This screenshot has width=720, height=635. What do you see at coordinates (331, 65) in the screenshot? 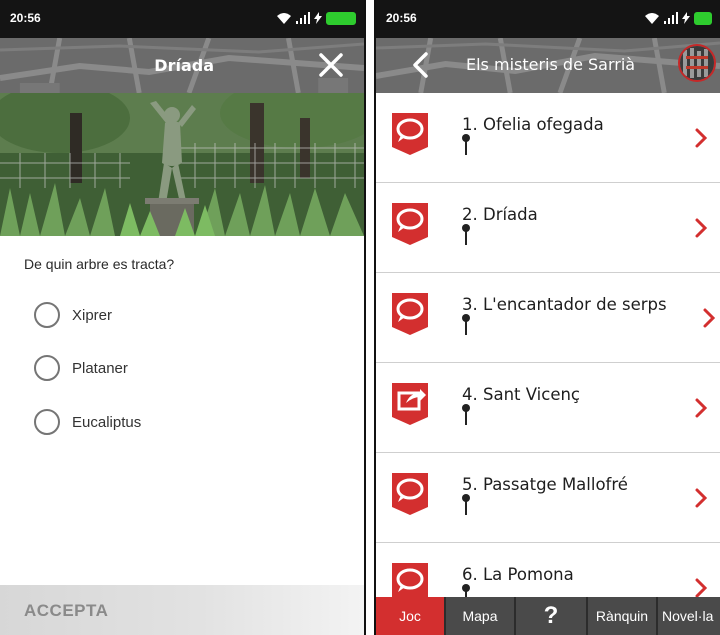
I see `close-icon` at bounding box center [331, 65].